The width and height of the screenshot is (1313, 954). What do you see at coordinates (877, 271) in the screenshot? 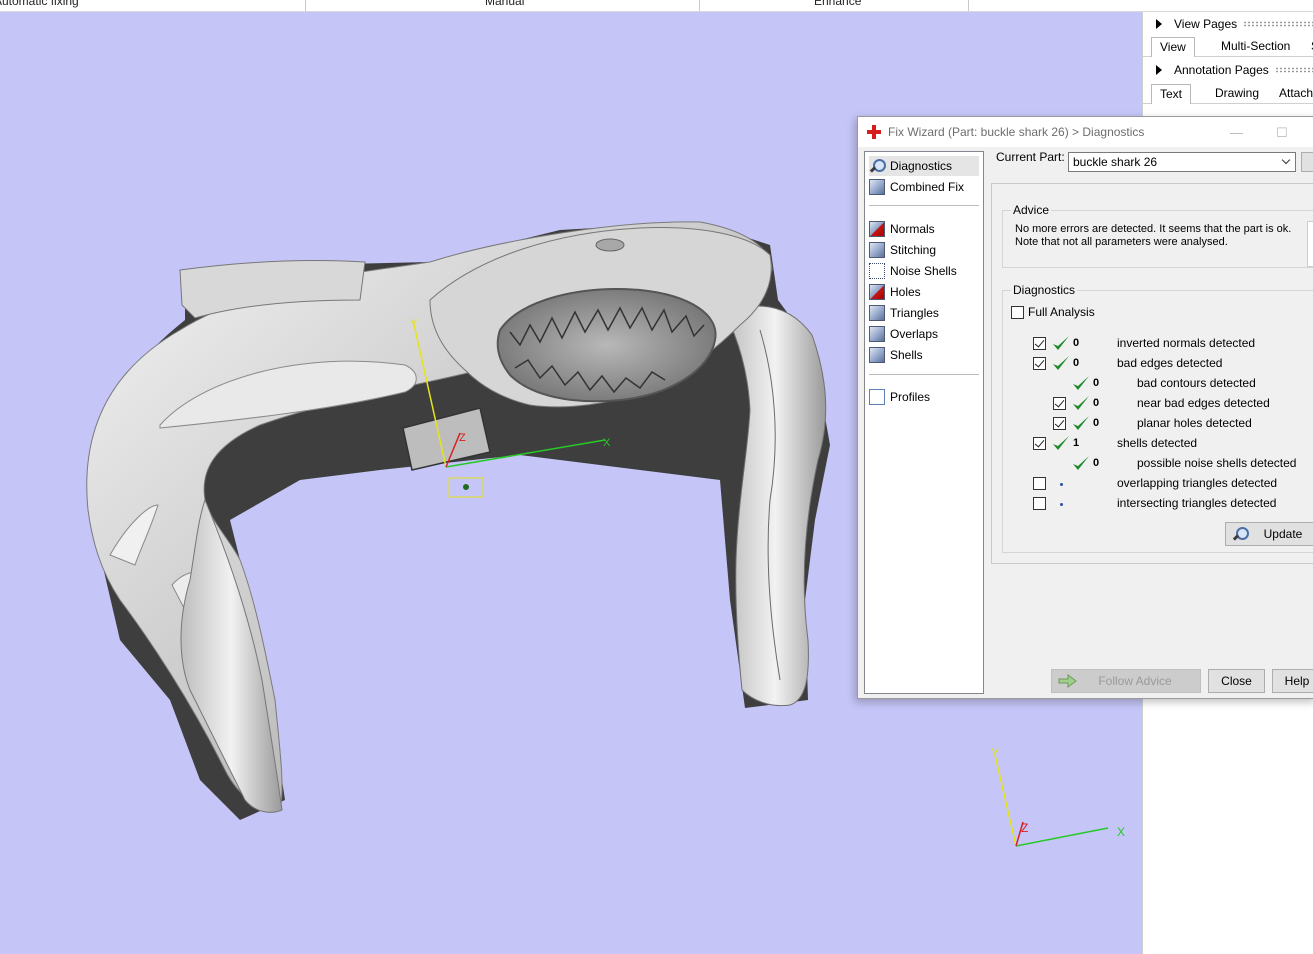
I see `noise-shells-icon` at bounding box center [877, 271].